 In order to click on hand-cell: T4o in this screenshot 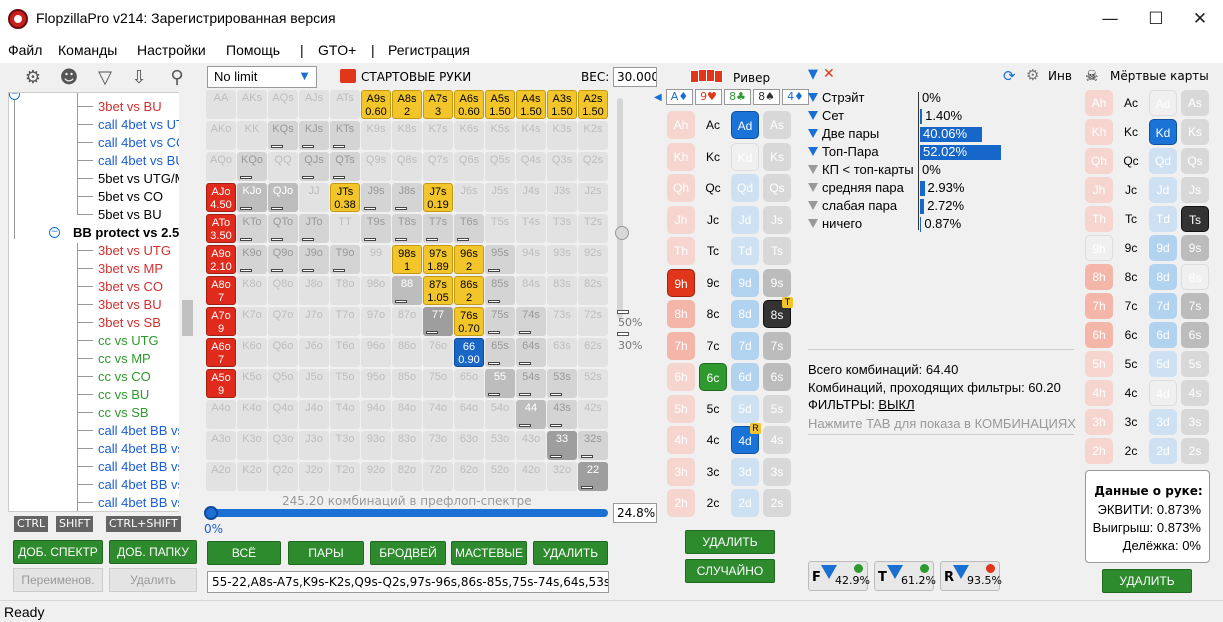, I will do `click(345, 414)`.